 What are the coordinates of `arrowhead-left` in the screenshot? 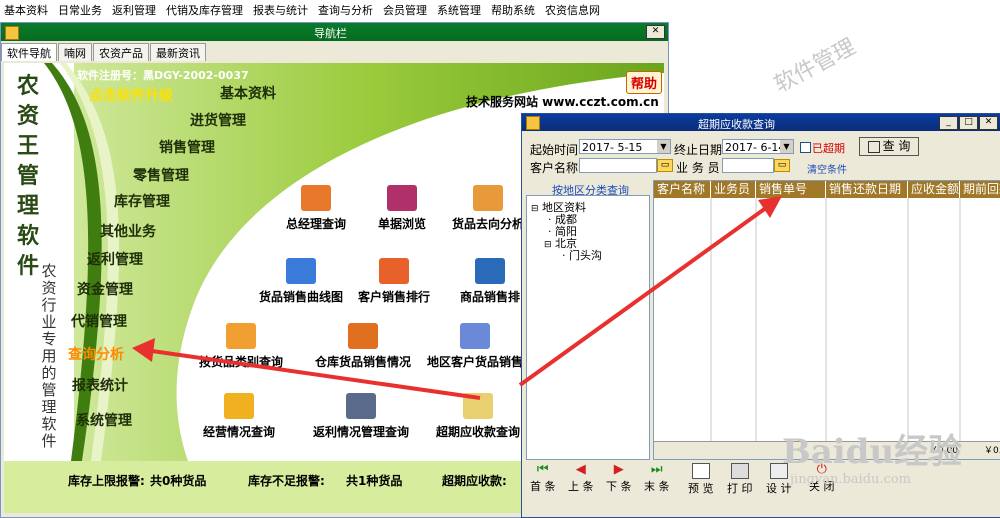 It's located at (143, 350).